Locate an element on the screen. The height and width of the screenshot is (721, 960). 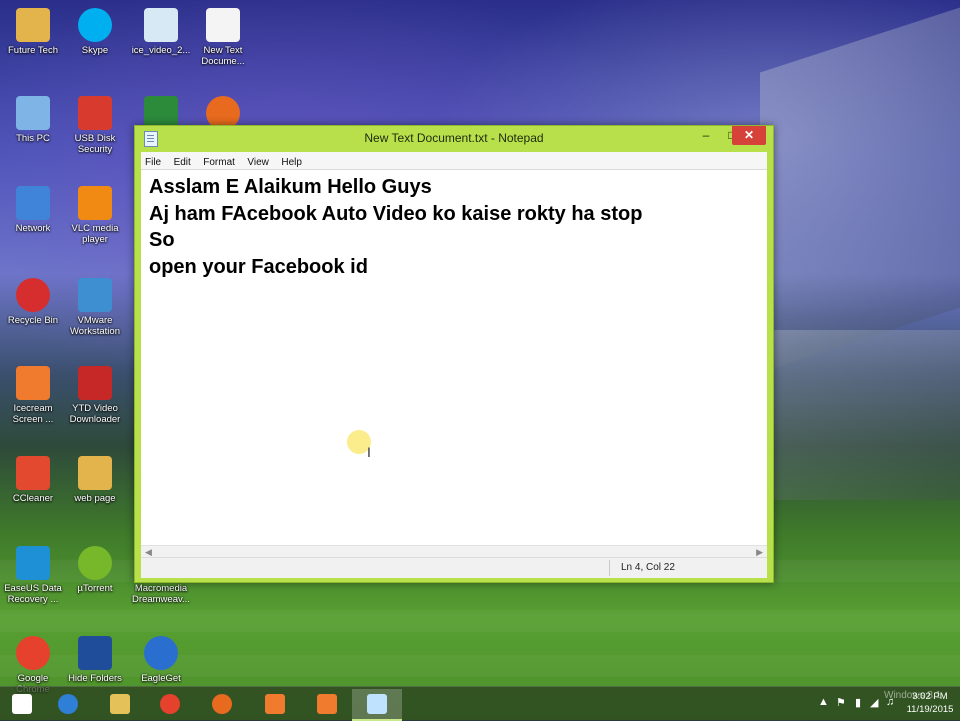
desktop-icon-label: Future Tech is located at coordinates (33, 50).